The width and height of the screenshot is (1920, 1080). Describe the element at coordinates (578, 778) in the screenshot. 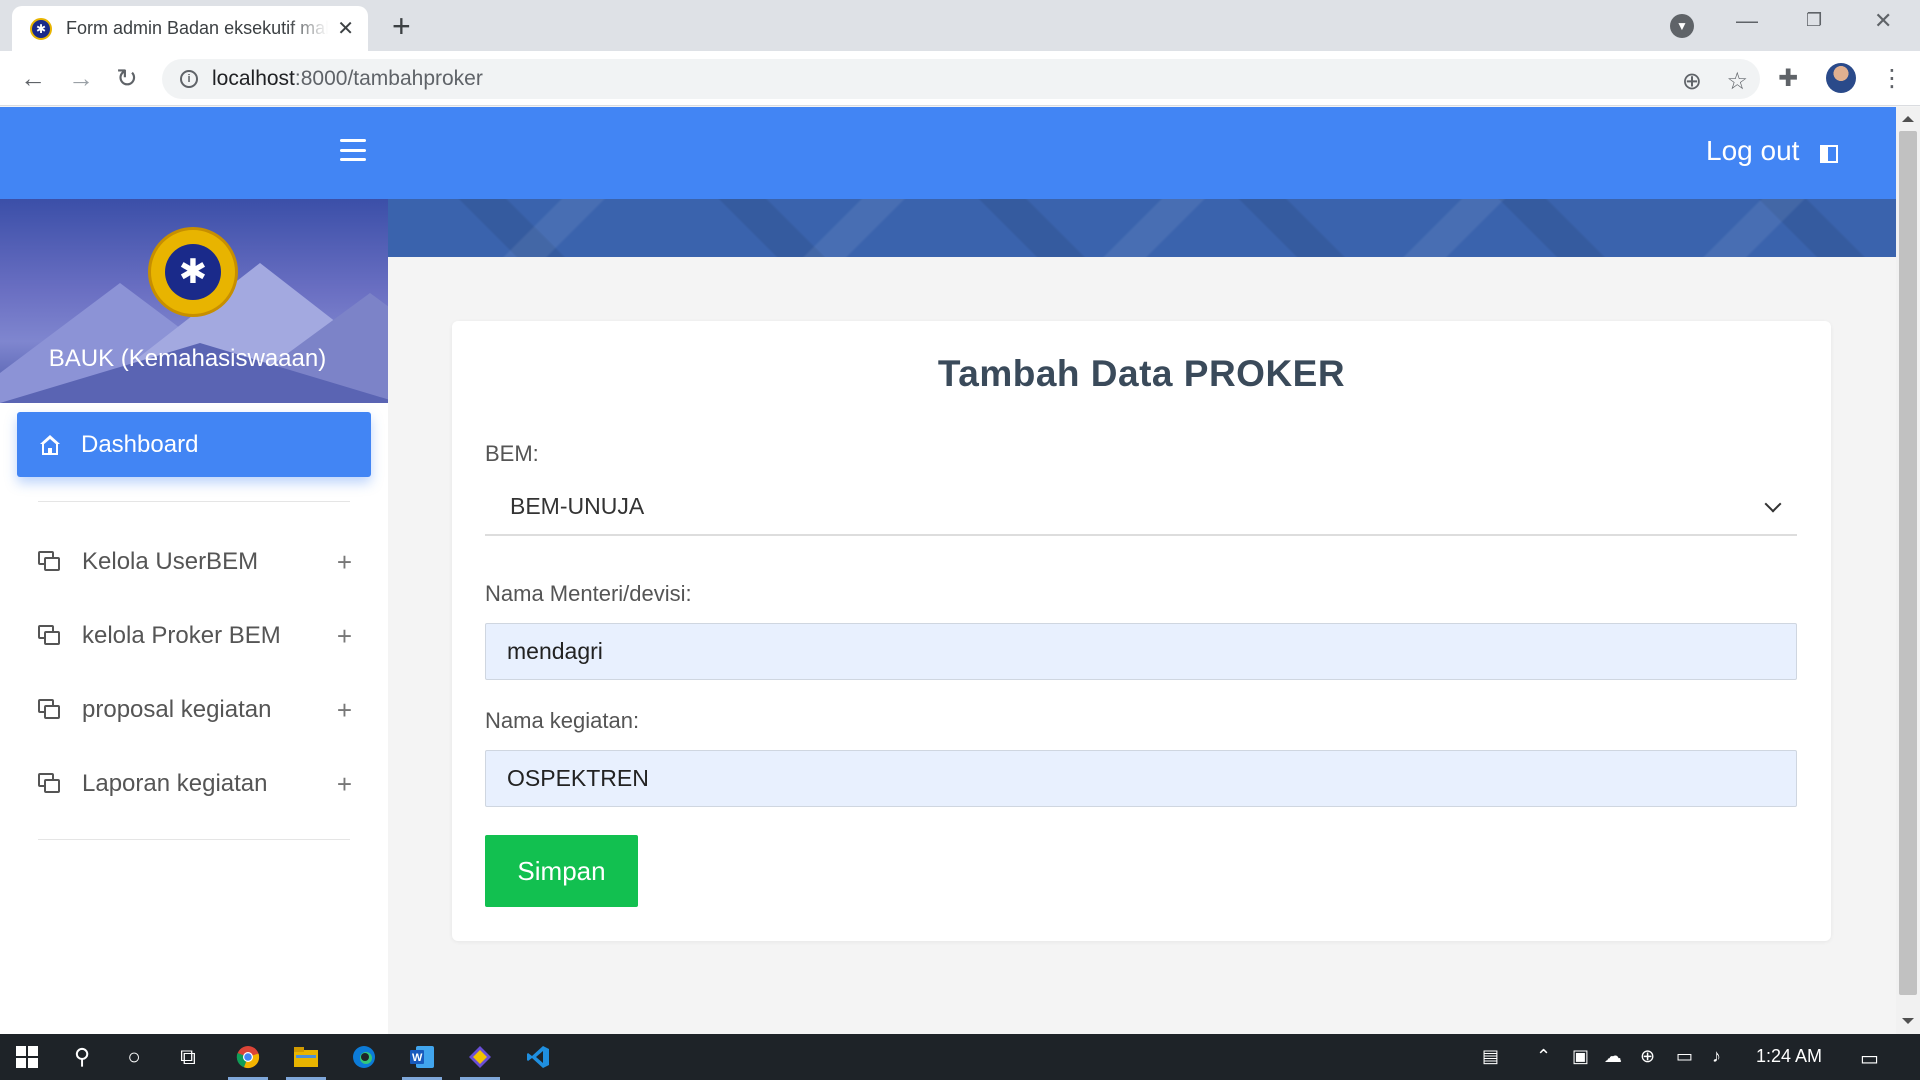

I see `kegiatan-input-value: OSPEKTREN` at that location.